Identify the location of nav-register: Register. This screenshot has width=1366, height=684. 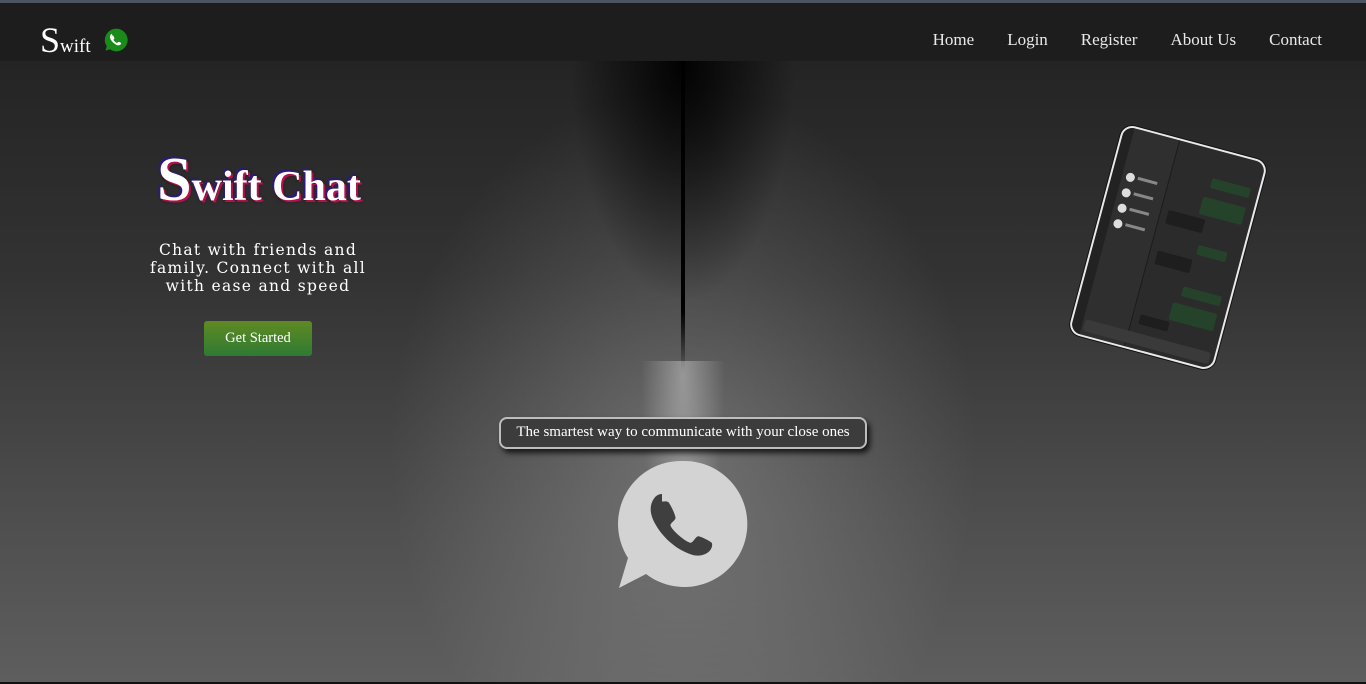
(1109, 40).